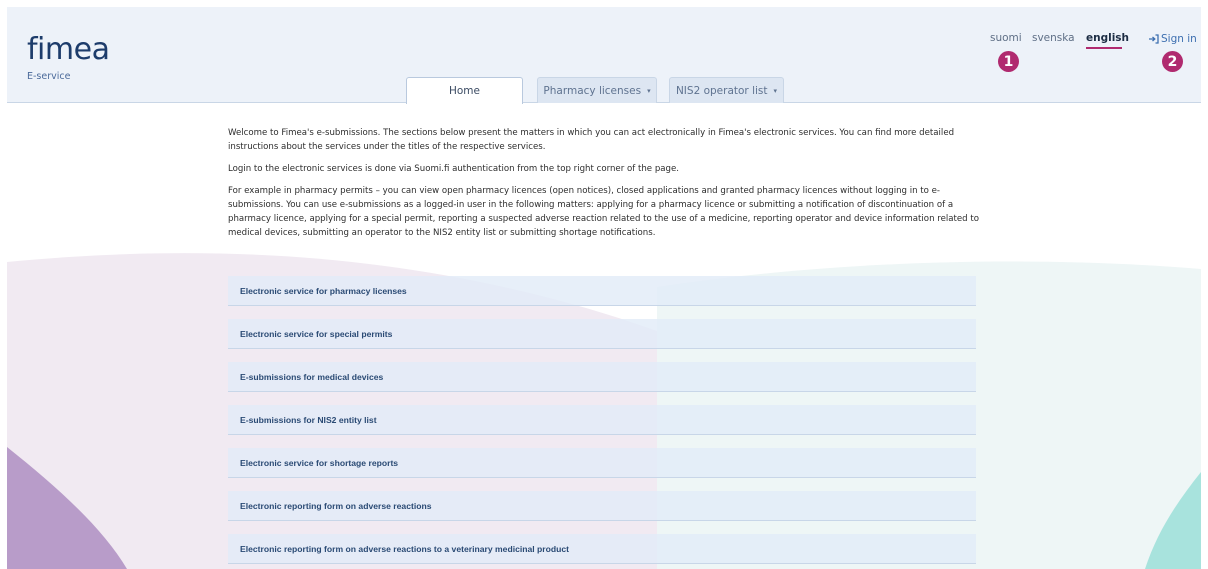  I want to click on sign-in-label: Sign in, so click(1179, 39).